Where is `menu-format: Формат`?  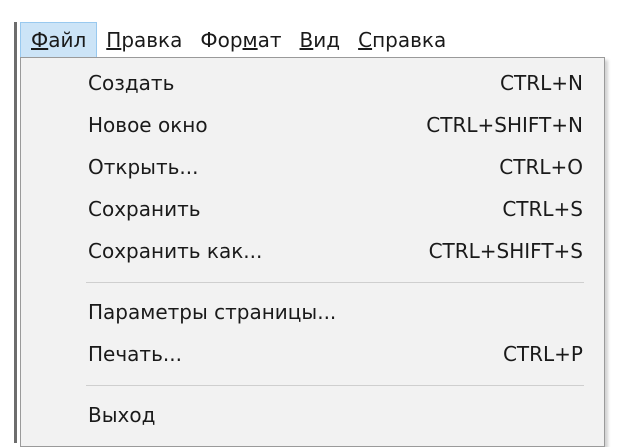
menu-format: Формат is located at coordinates (240, 40).